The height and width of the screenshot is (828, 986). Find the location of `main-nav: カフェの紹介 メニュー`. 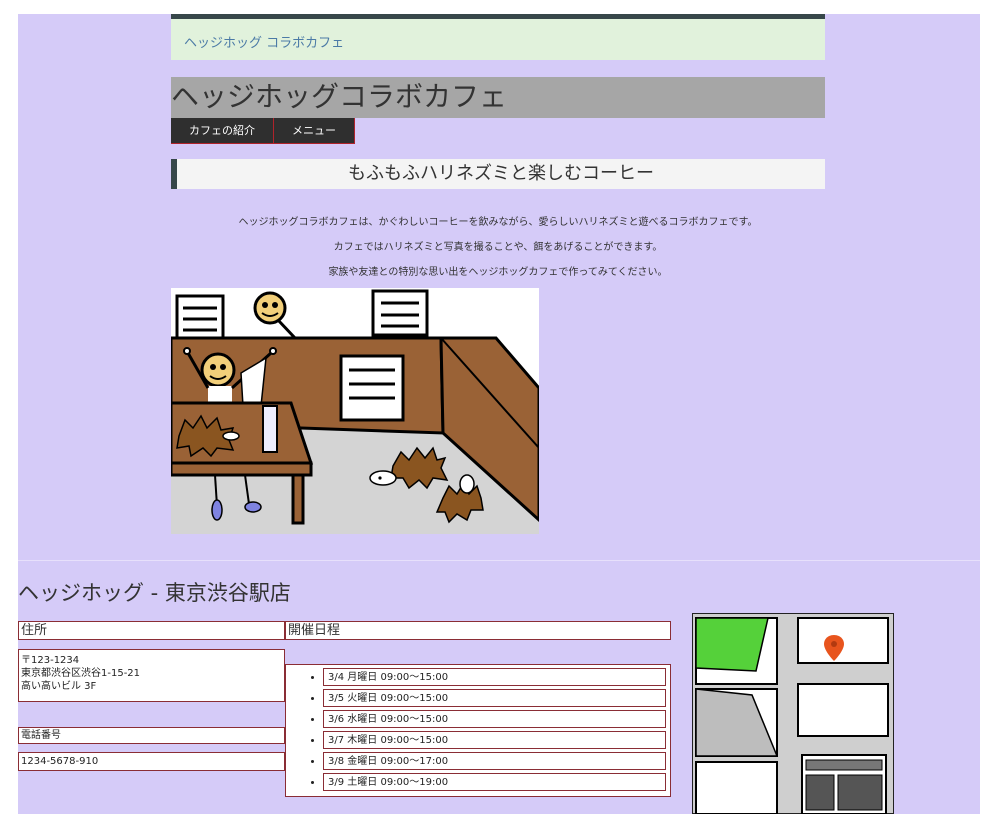

main-nav: カフェの紹介 メニュー is located at coordinates (263, 131).